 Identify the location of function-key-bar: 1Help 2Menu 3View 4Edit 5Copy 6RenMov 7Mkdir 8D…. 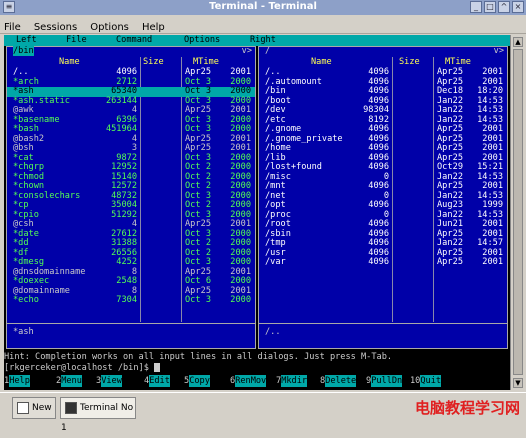
(257, 381).